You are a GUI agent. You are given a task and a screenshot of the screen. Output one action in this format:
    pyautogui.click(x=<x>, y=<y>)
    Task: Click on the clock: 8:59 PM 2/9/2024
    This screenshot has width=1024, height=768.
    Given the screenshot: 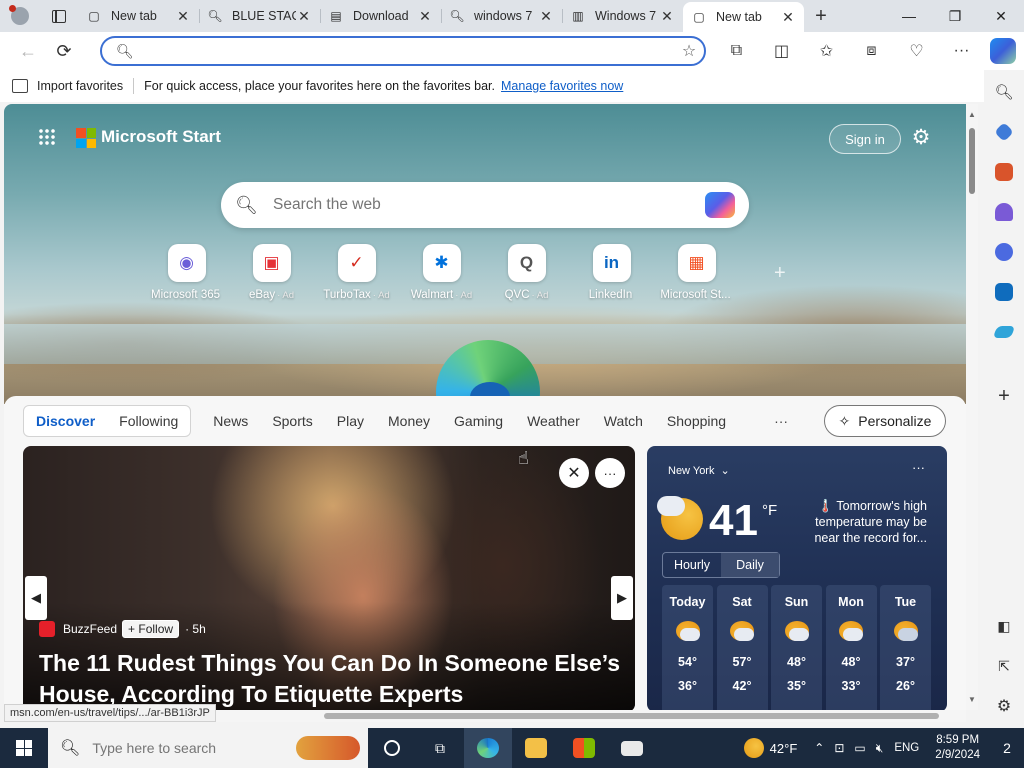 What is the action you would take?
    pyautogui.click(x=957, y=748)
    